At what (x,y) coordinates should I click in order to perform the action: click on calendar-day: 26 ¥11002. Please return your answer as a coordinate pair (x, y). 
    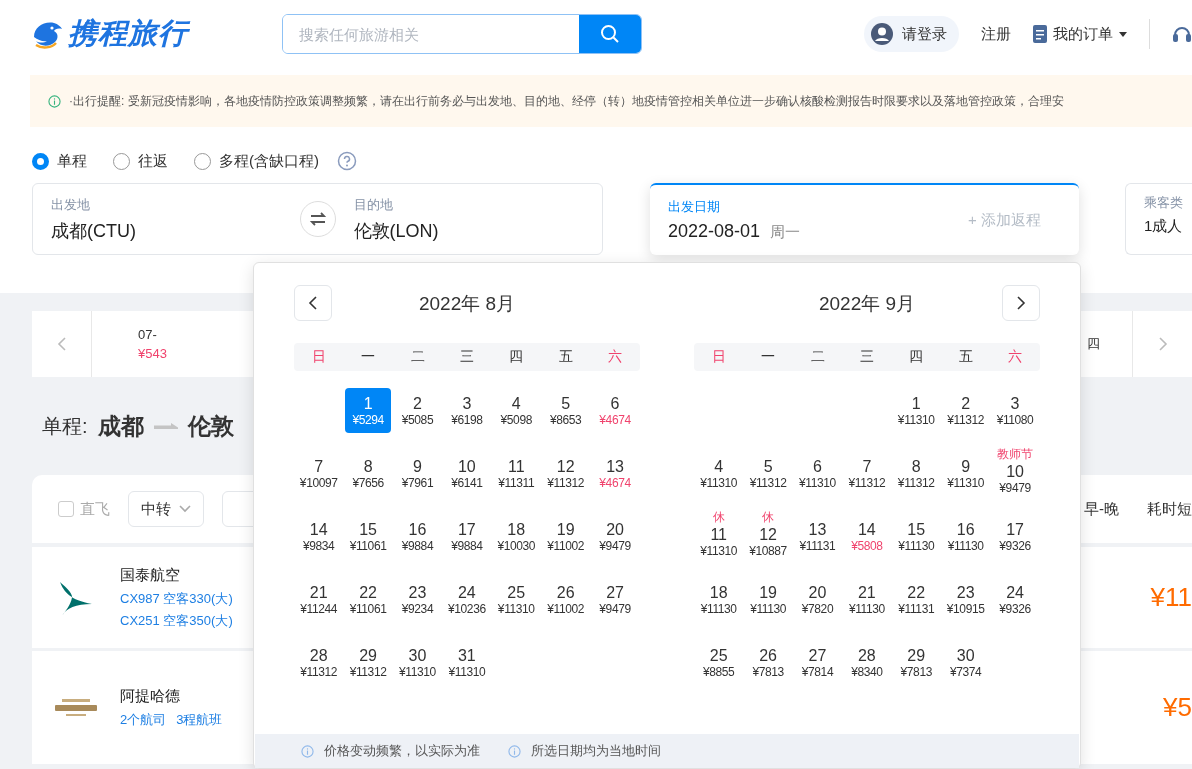
    Looking at the image, I should click on (565, 599).